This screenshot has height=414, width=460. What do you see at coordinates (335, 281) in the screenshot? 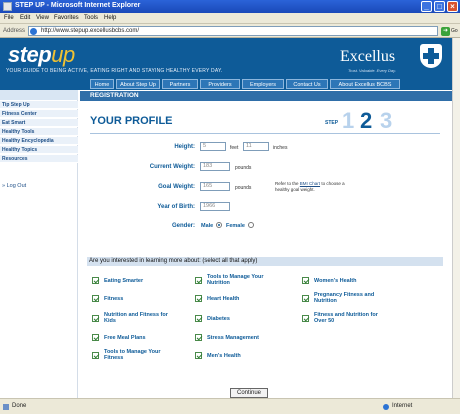
I see `interest-label: Women's Health` at bounding box center [335, 281].